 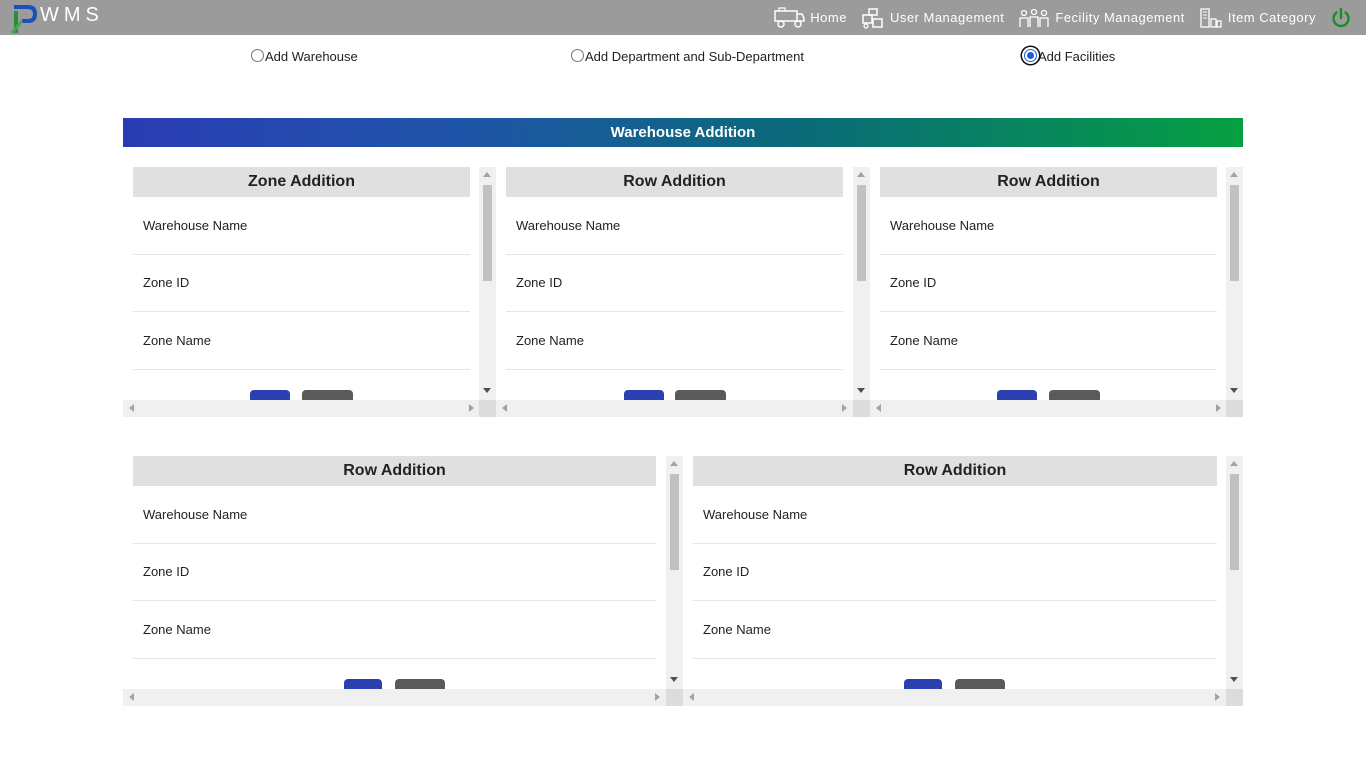 What do you see at coordinates (1211, 17) in the screenshot?
I see `item-category-icon` at bounding box center [1211, 17].